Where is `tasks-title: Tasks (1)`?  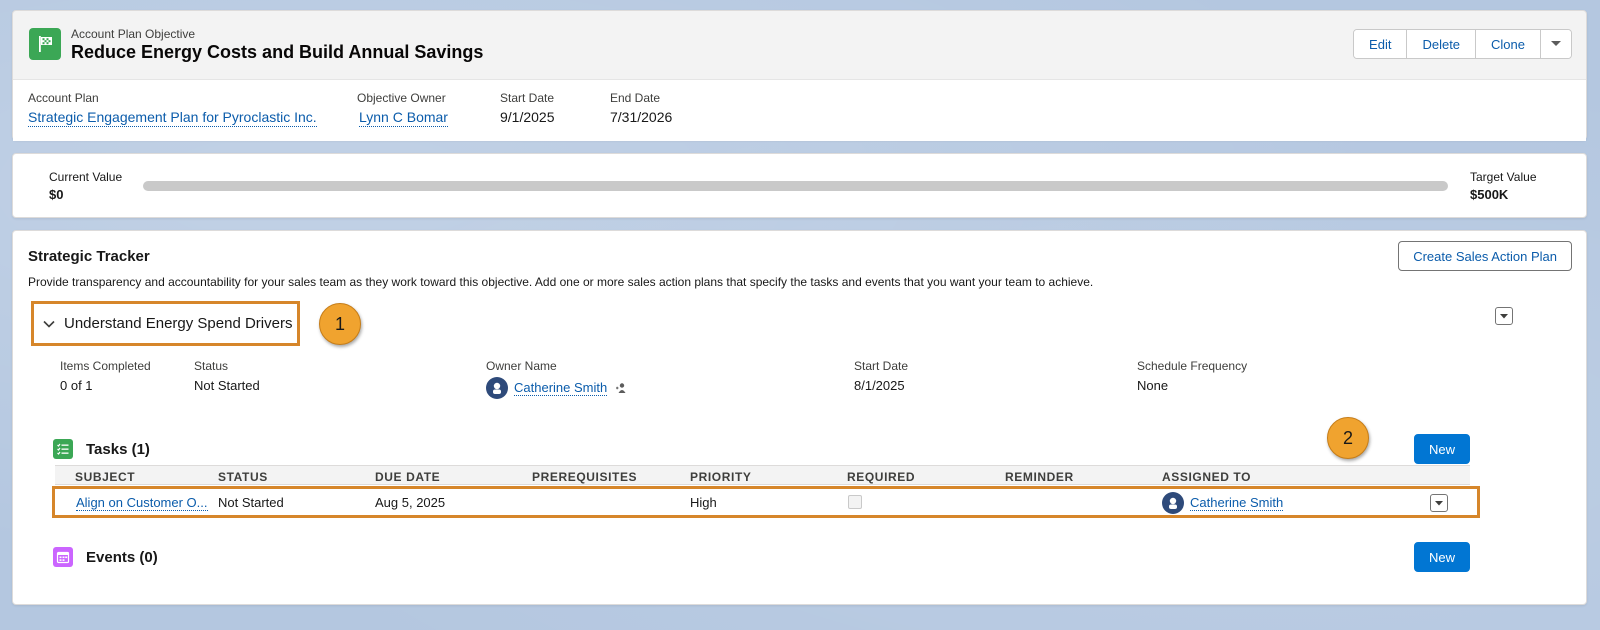
tasks-title: Tasks (1) is located at coordinates (118, 449).